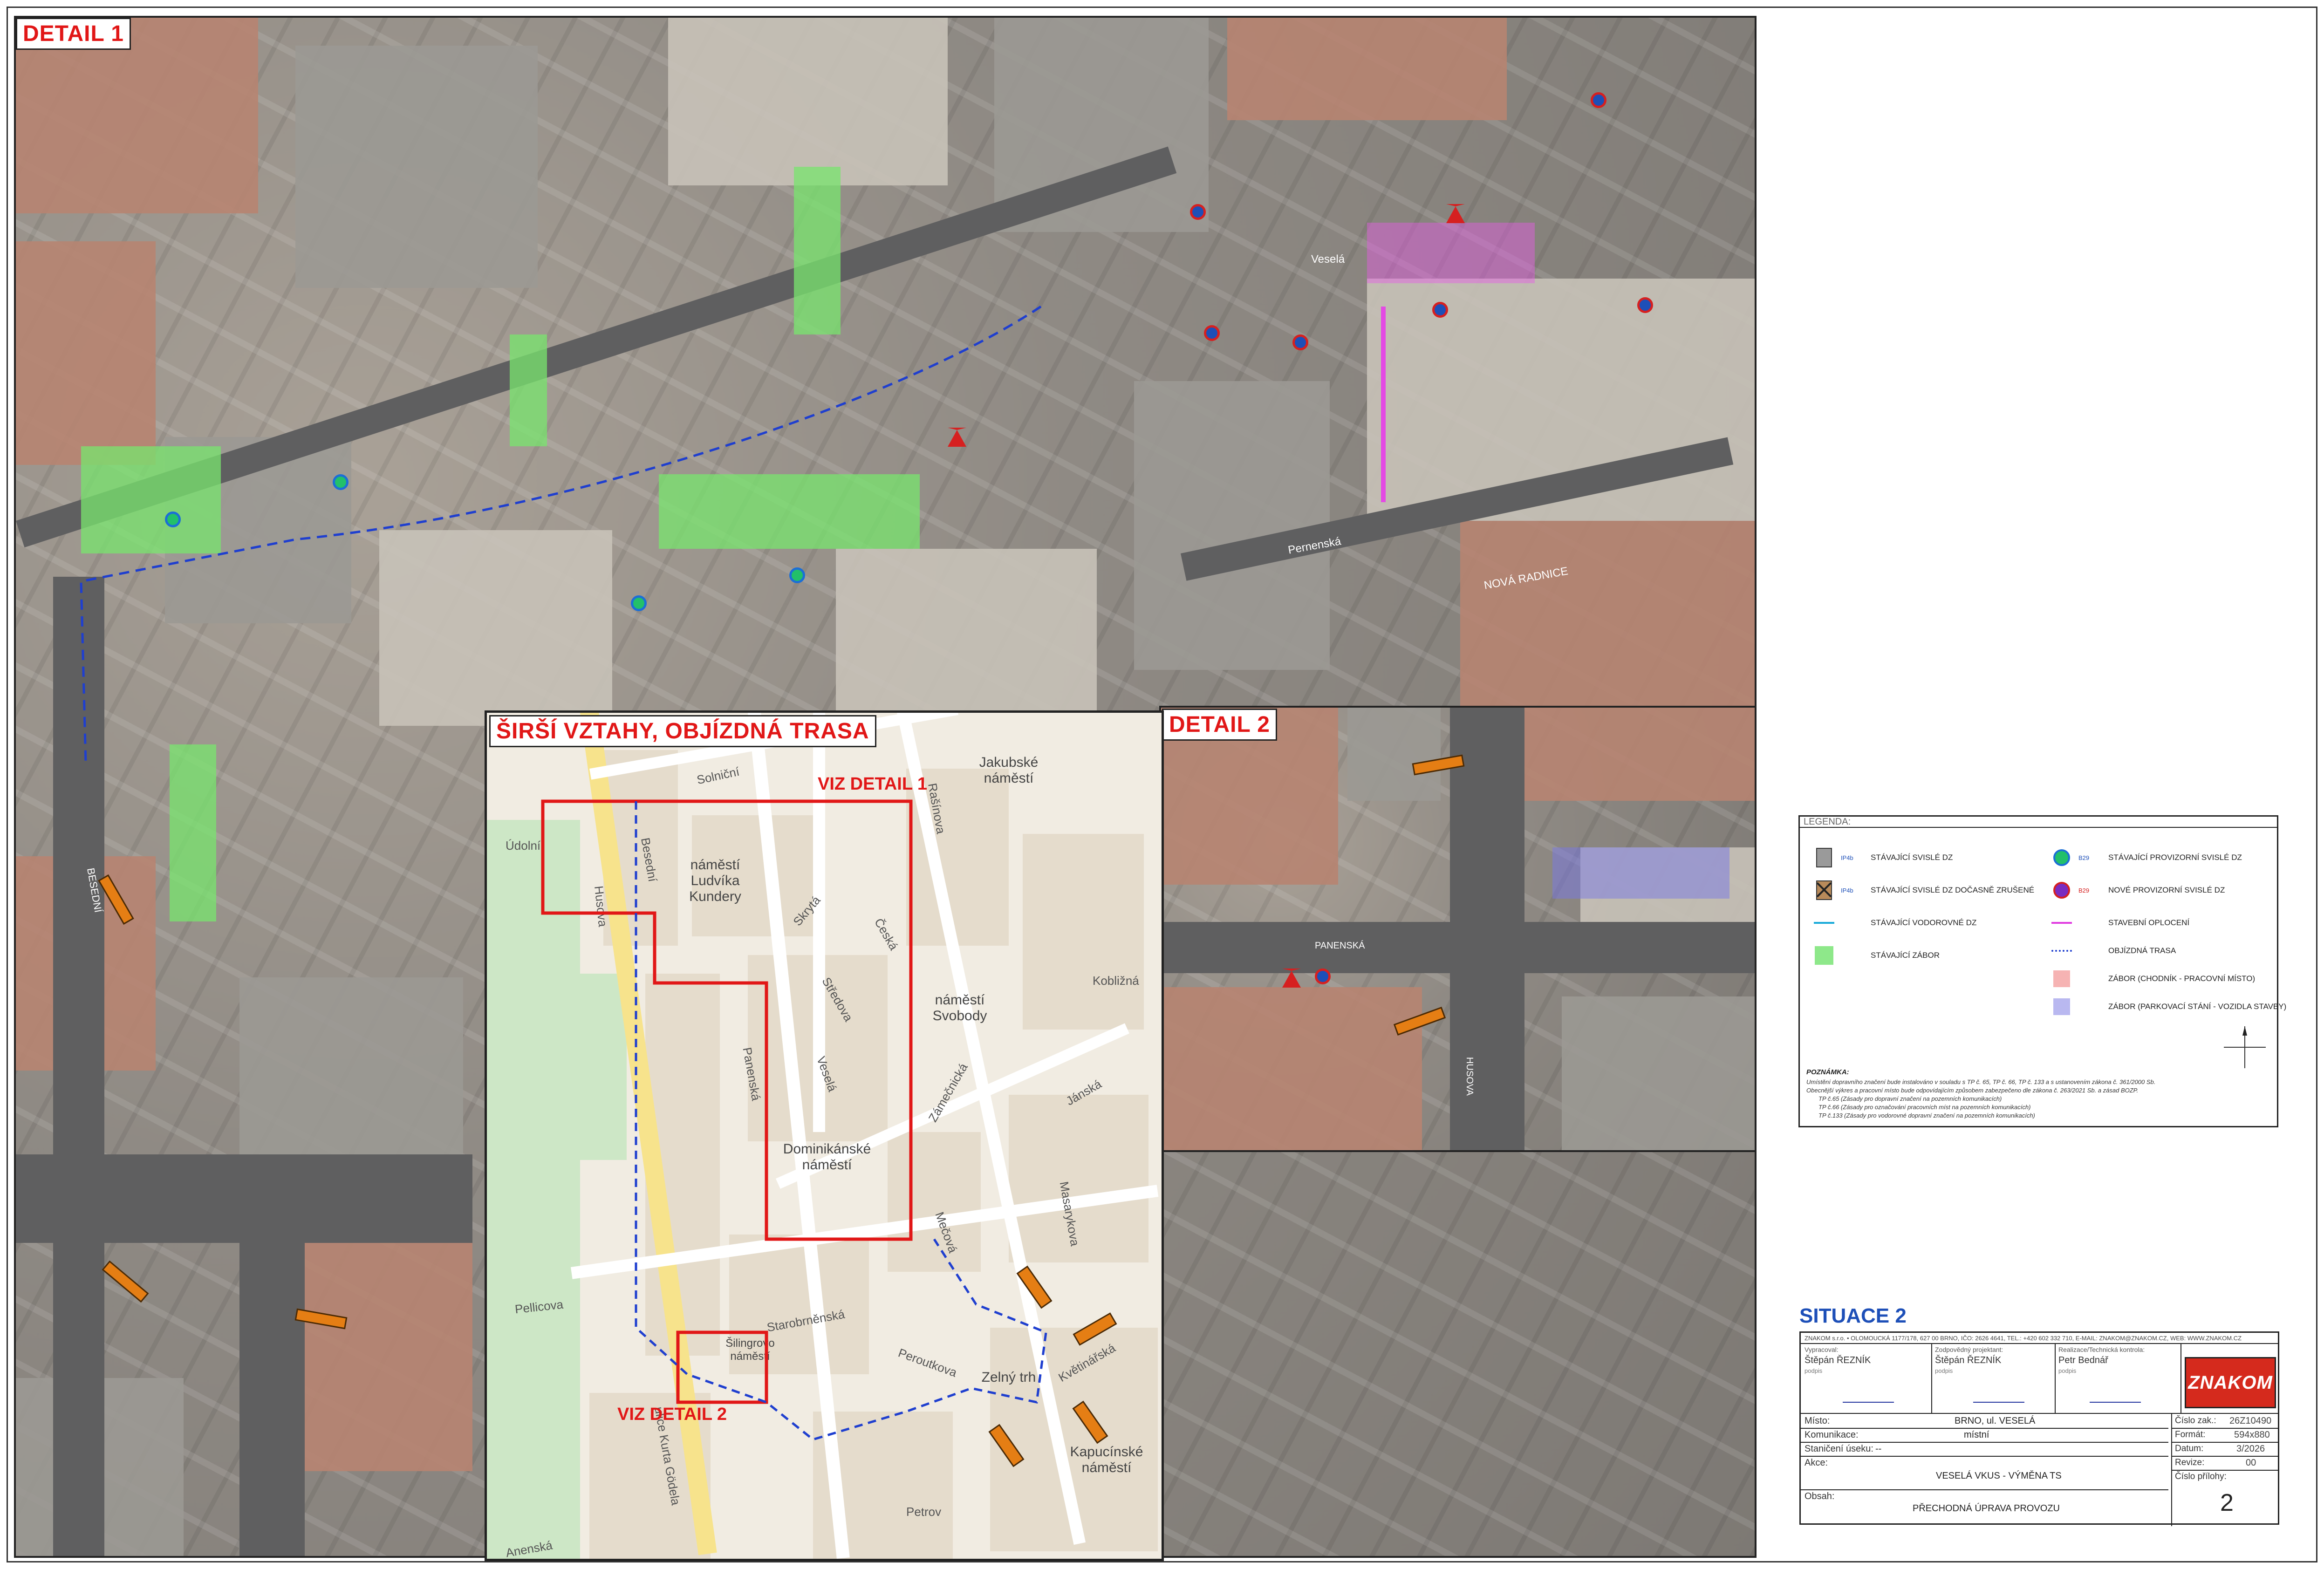 This screenshot has width=2324, height=1569. Describe the element at coordinates (2230, 1382) in the screenshot. I see `company-logo: ZNAKOM` at that location.